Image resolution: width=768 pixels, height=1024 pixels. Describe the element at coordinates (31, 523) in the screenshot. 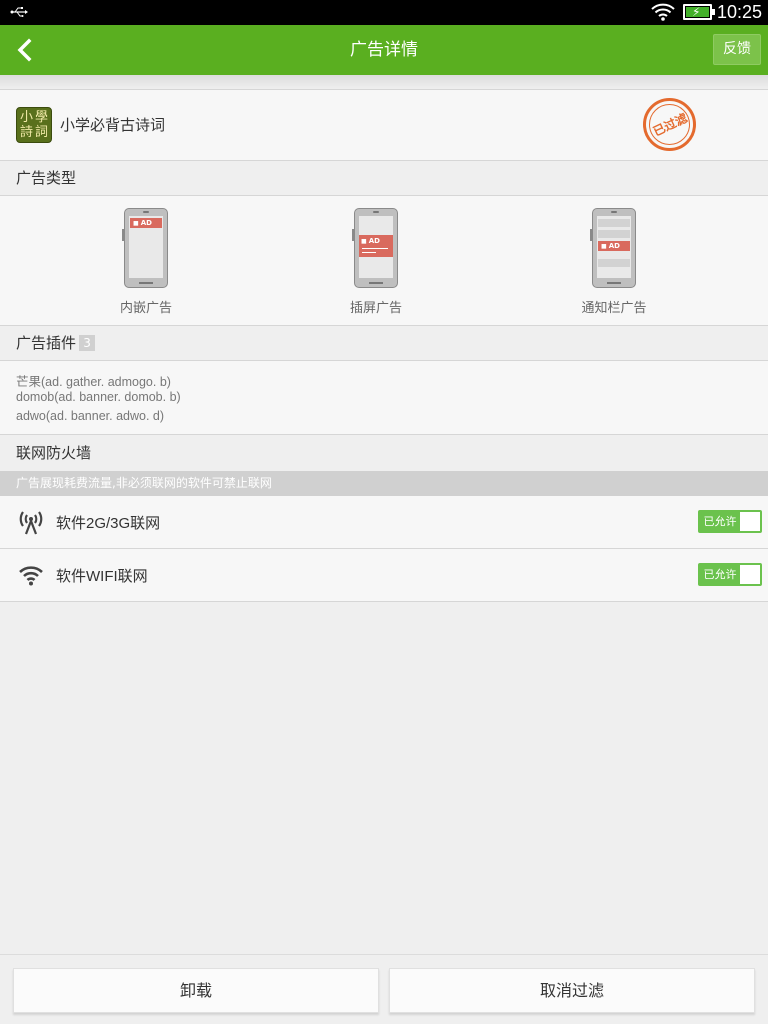

I see `cellular-antenna-icon` at that location.